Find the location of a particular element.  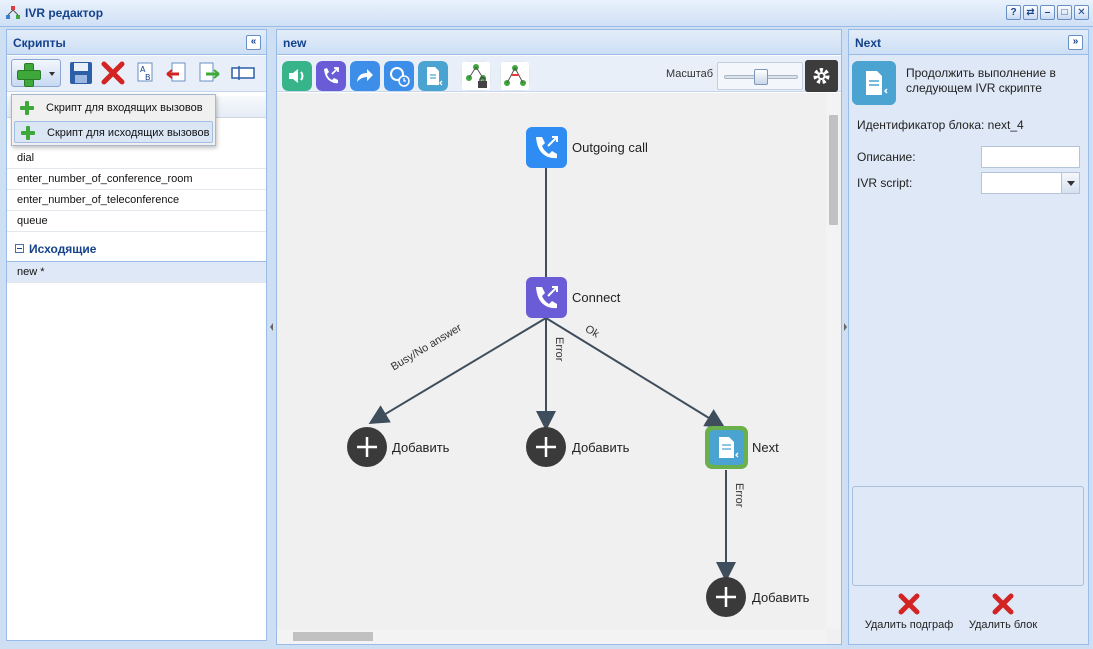

script-row: queue is located at coordinates (136, 221).